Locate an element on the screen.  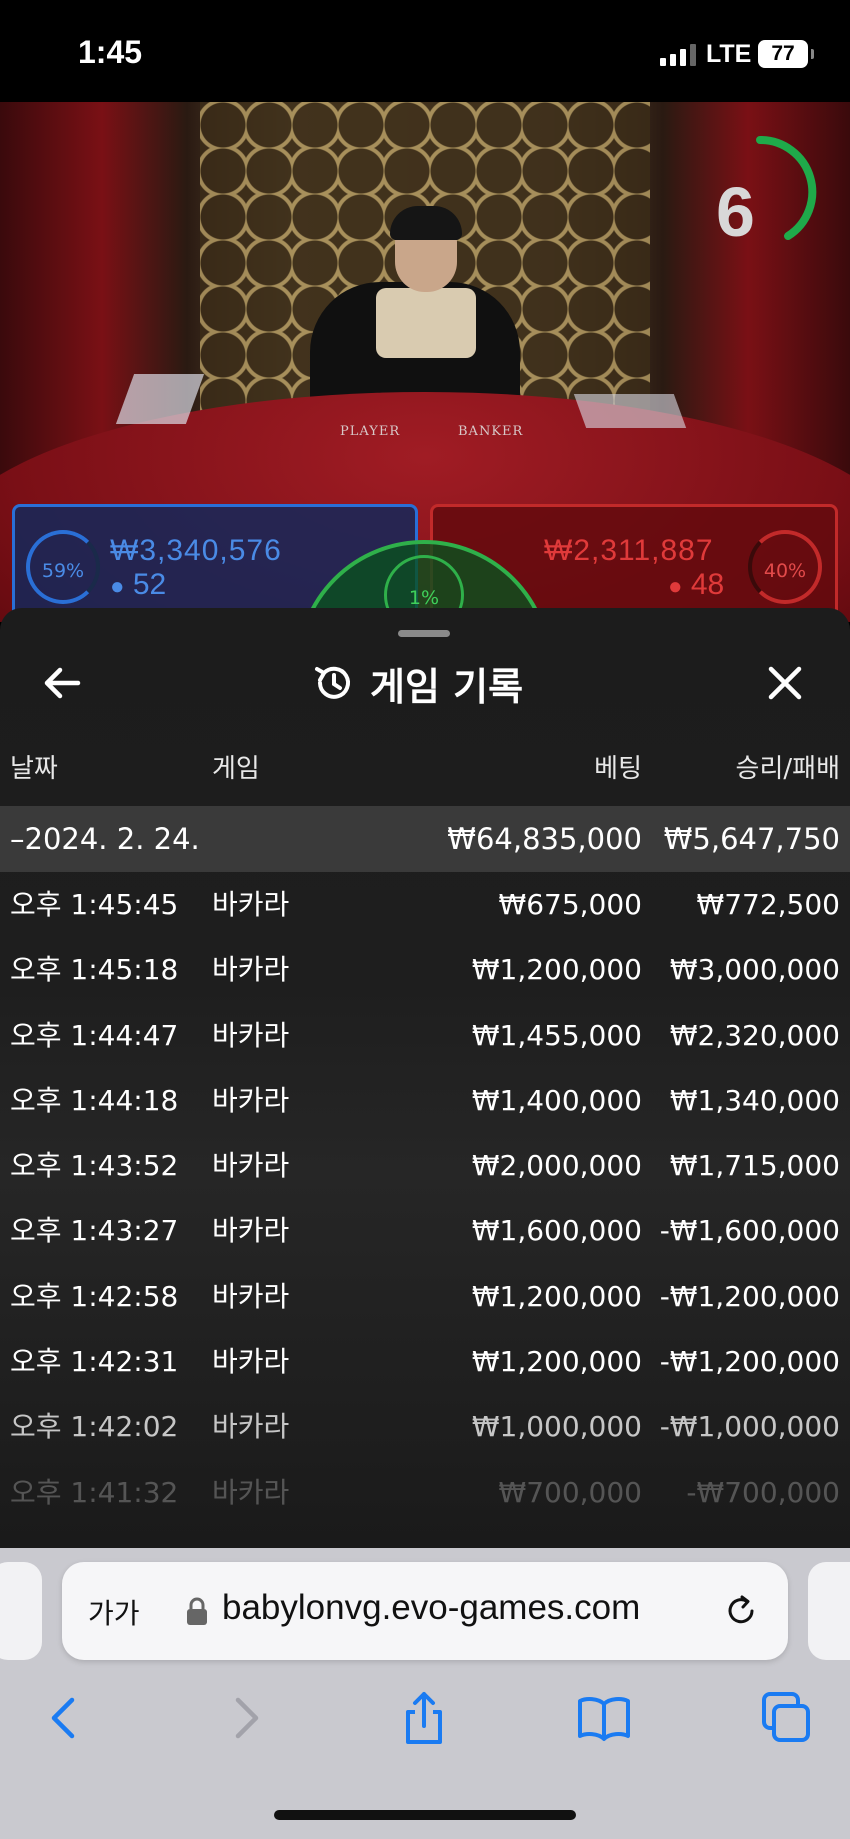
banker-bettor-count: ● 48 is located at coordinates (696, 585).